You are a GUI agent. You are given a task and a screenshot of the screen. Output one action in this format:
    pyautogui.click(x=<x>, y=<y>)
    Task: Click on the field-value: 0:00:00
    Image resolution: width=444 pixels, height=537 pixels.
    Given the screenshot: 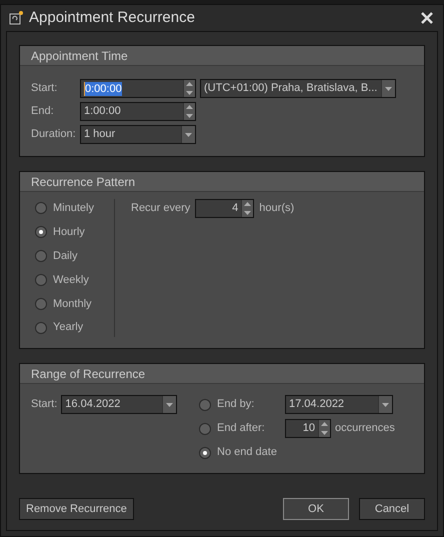 What is the action you would take?
    pyautogui.click(x=103, y=89)
    